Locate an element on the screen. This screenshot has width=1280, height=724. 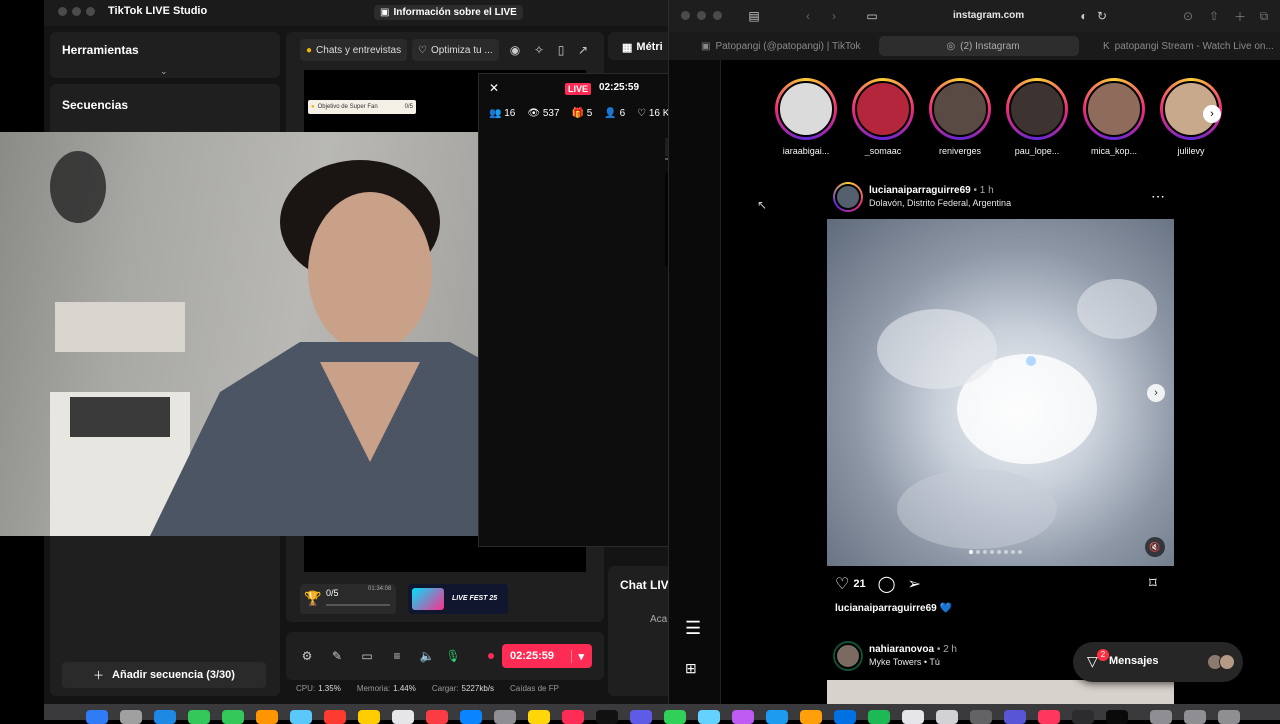
spotify-icon is located at coordinates (879, 717).